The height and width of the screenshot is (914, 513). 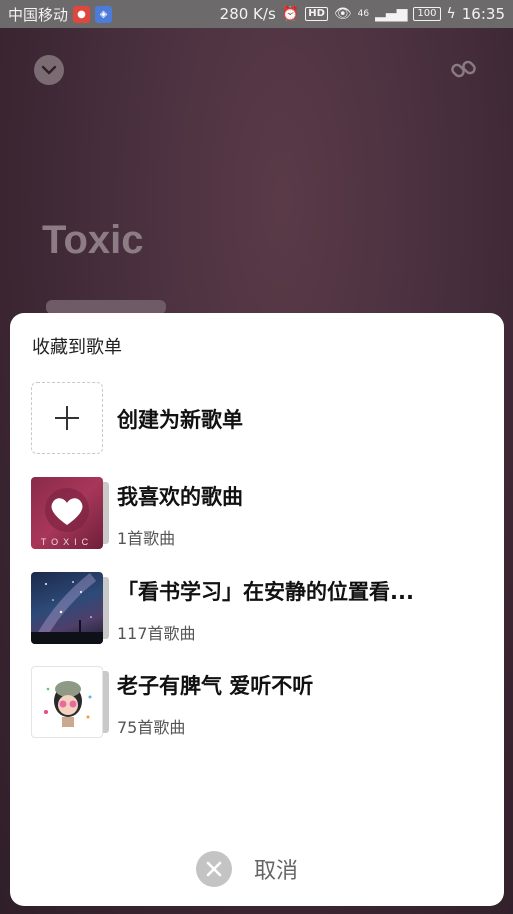 I want to click on carrier-label: 中国移动, so click(x=38, y=14).